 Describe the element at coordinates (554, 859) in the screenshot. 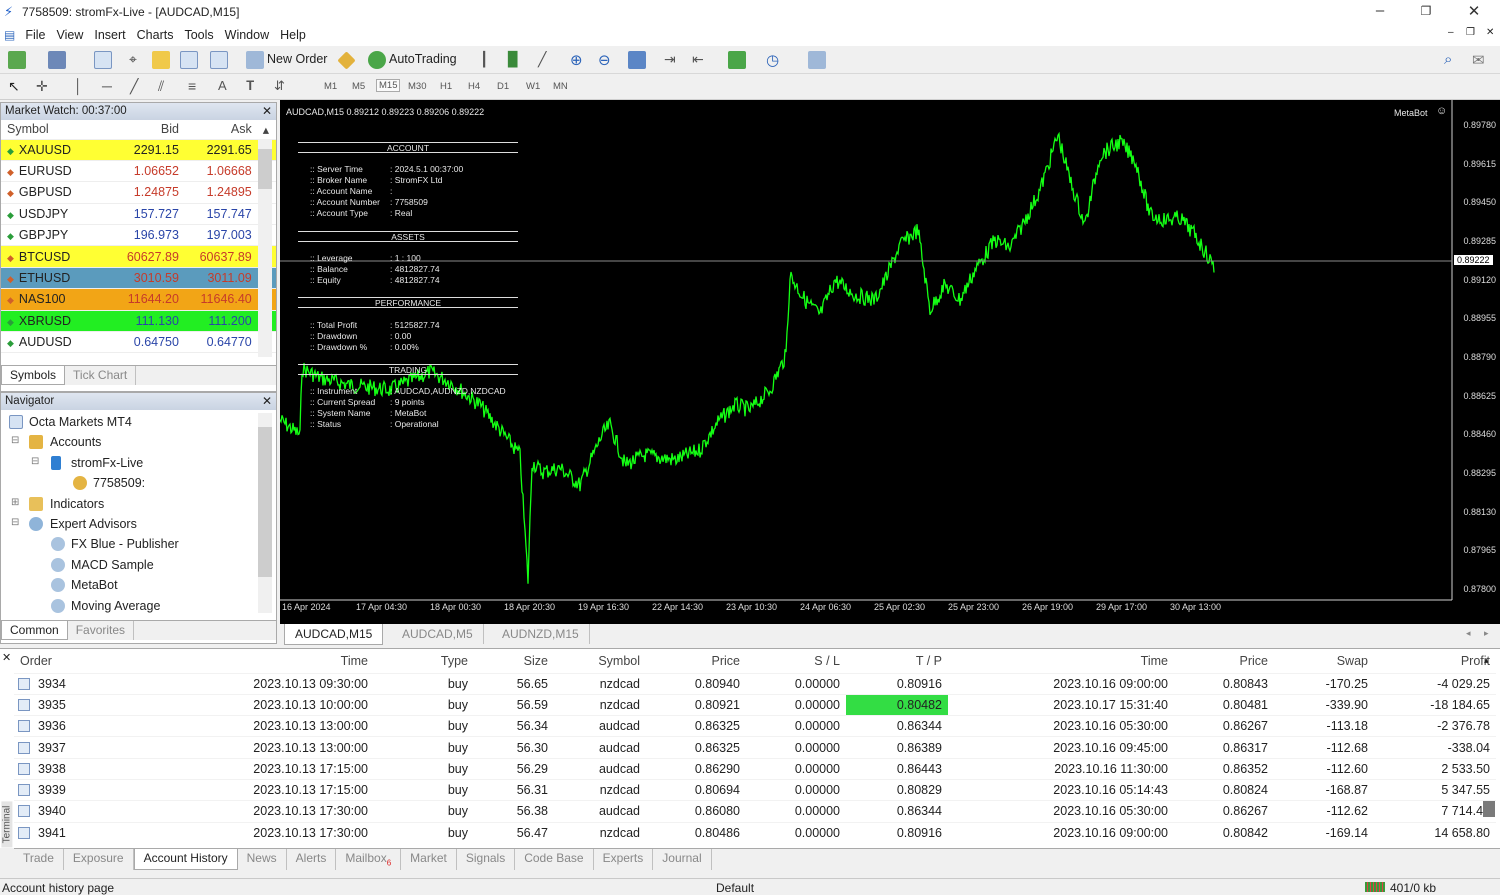

I see `tab-code-base: Code Base` at that location.